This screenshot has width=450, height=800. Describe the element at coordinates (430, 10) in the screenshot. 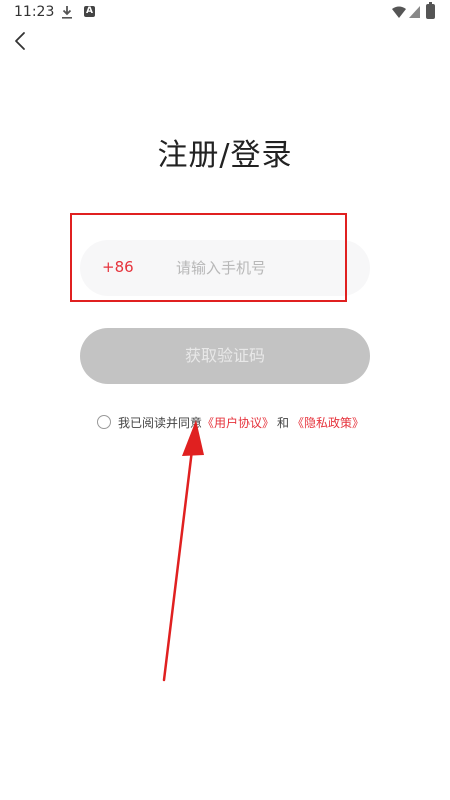

I see `battery-icon` at that location.